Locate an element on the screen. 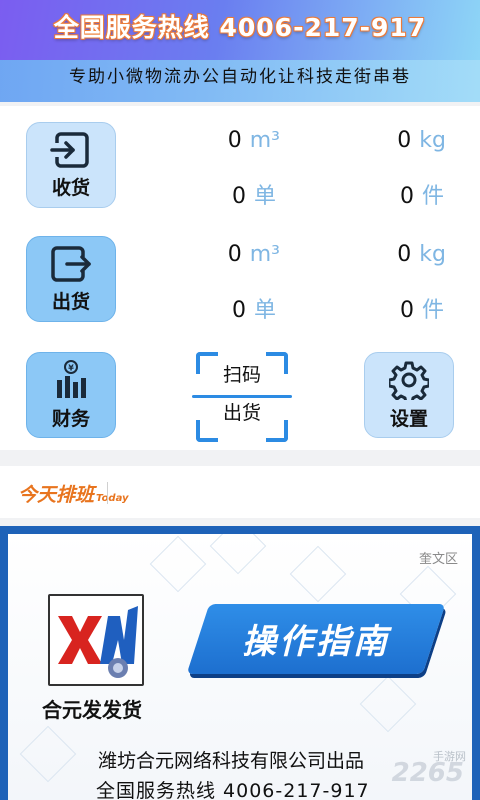 Image resolution: width=480 pixels, height=800 pixels. receive-pieces: 0件 is located at coordinates (421, 196).